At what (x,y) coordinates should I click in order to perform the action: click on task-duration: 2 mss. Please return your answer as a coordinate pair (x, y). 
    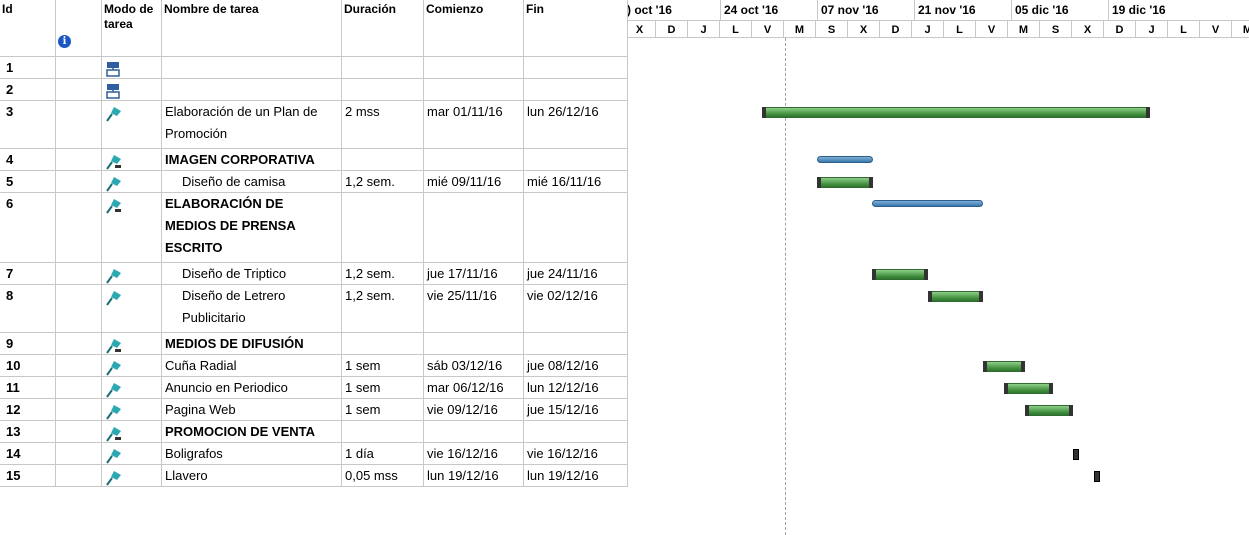
    Looking at the image, I should click on (383, 124).